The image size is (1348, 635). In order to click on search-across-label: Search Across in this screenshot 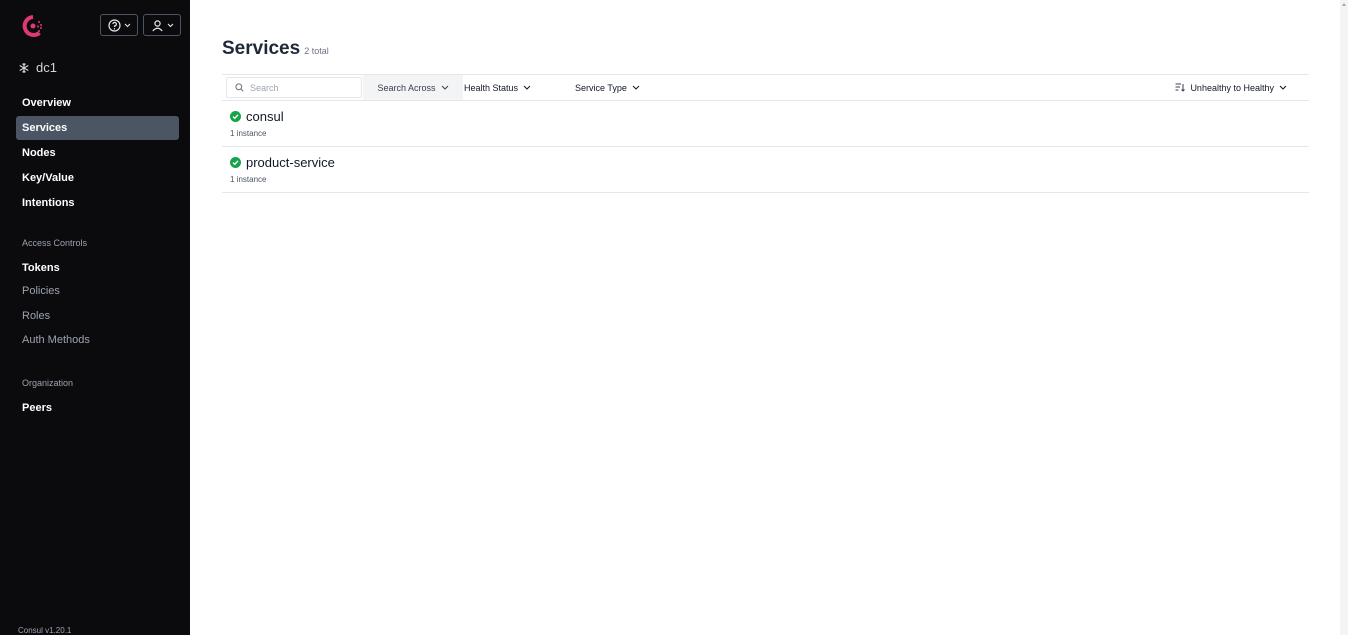, I will do `click(406, 87)`.